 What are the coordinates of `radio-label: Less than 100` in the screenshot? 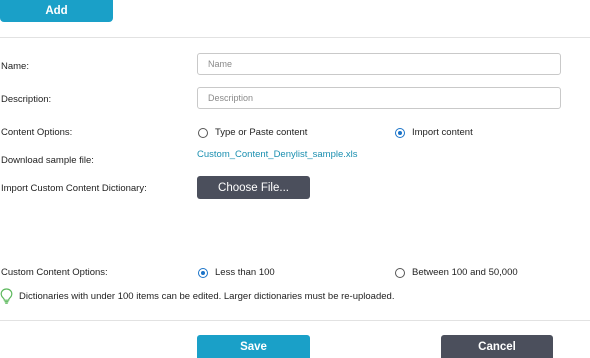 It's located at (245, 272).